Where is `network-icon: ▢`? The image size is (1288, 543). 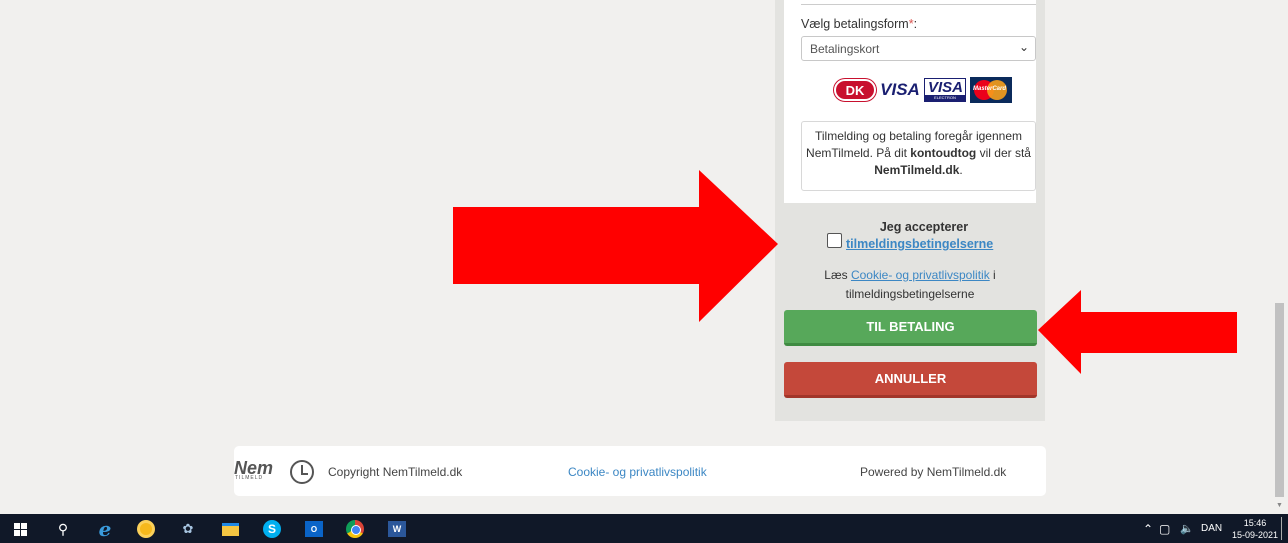
network-icon: ▢ is located at coordinates (1164, 528).